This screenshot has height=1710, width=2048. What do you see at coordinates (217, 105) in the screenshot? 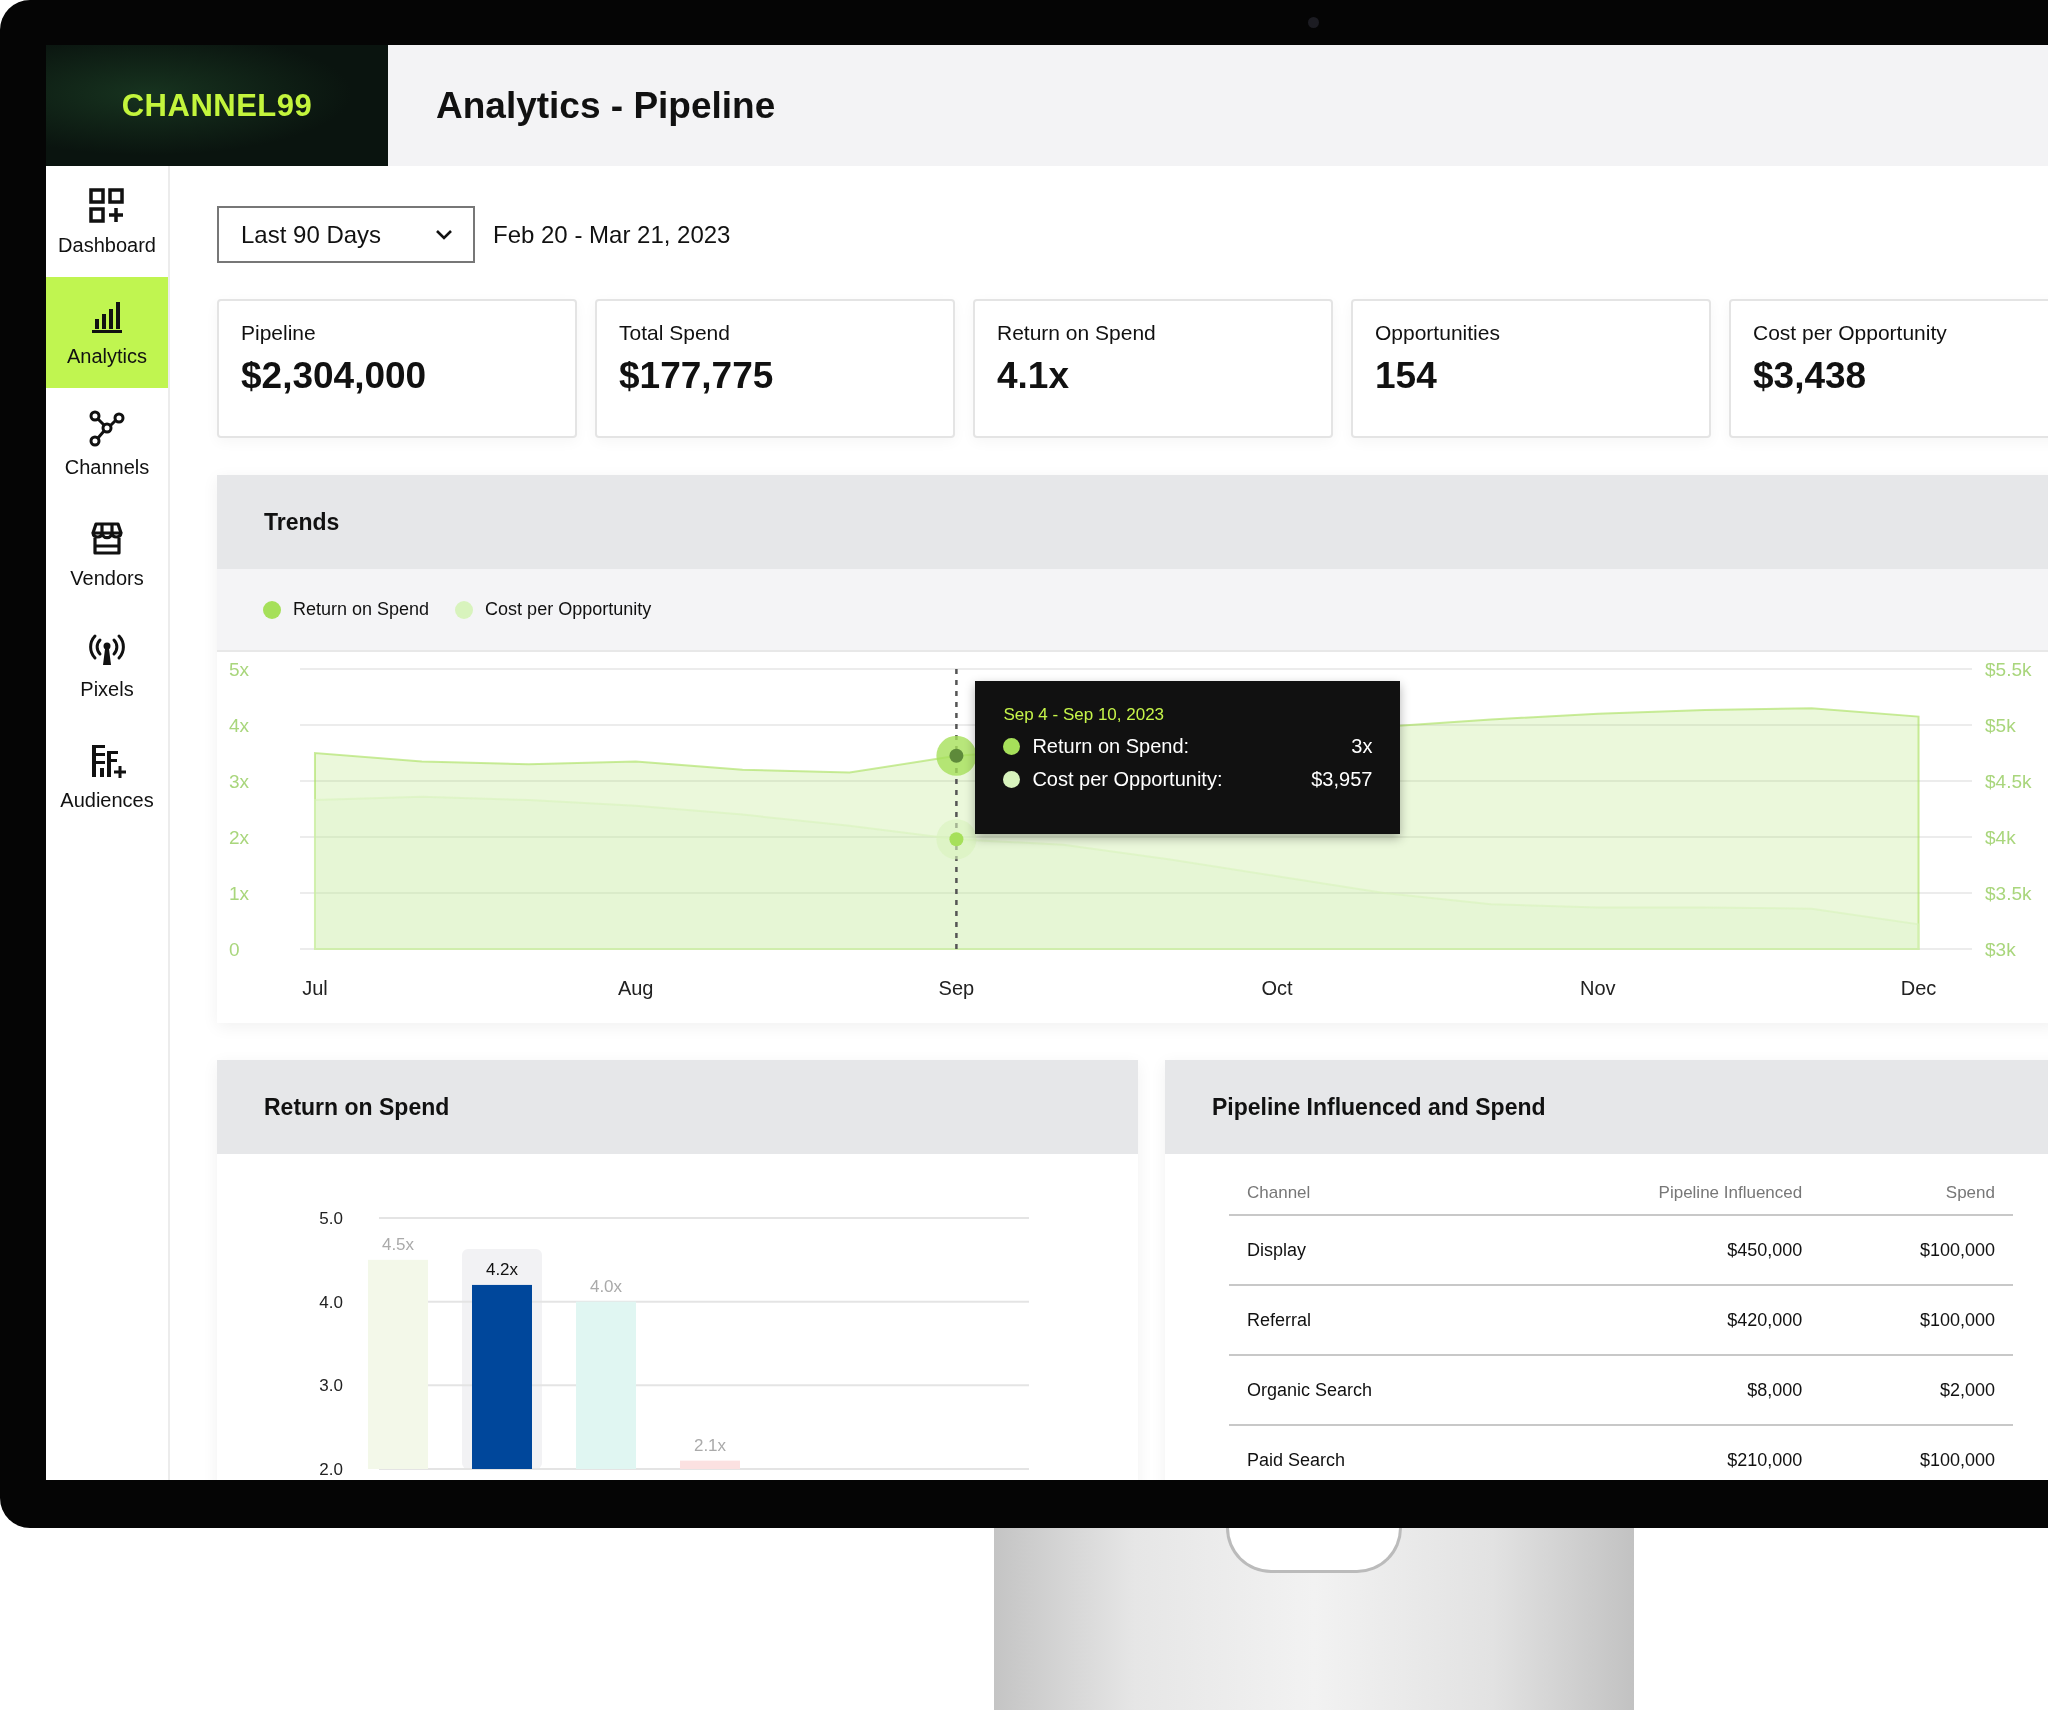
I see `logo-text: CHANNEL99` at bounding box center [217, 105].